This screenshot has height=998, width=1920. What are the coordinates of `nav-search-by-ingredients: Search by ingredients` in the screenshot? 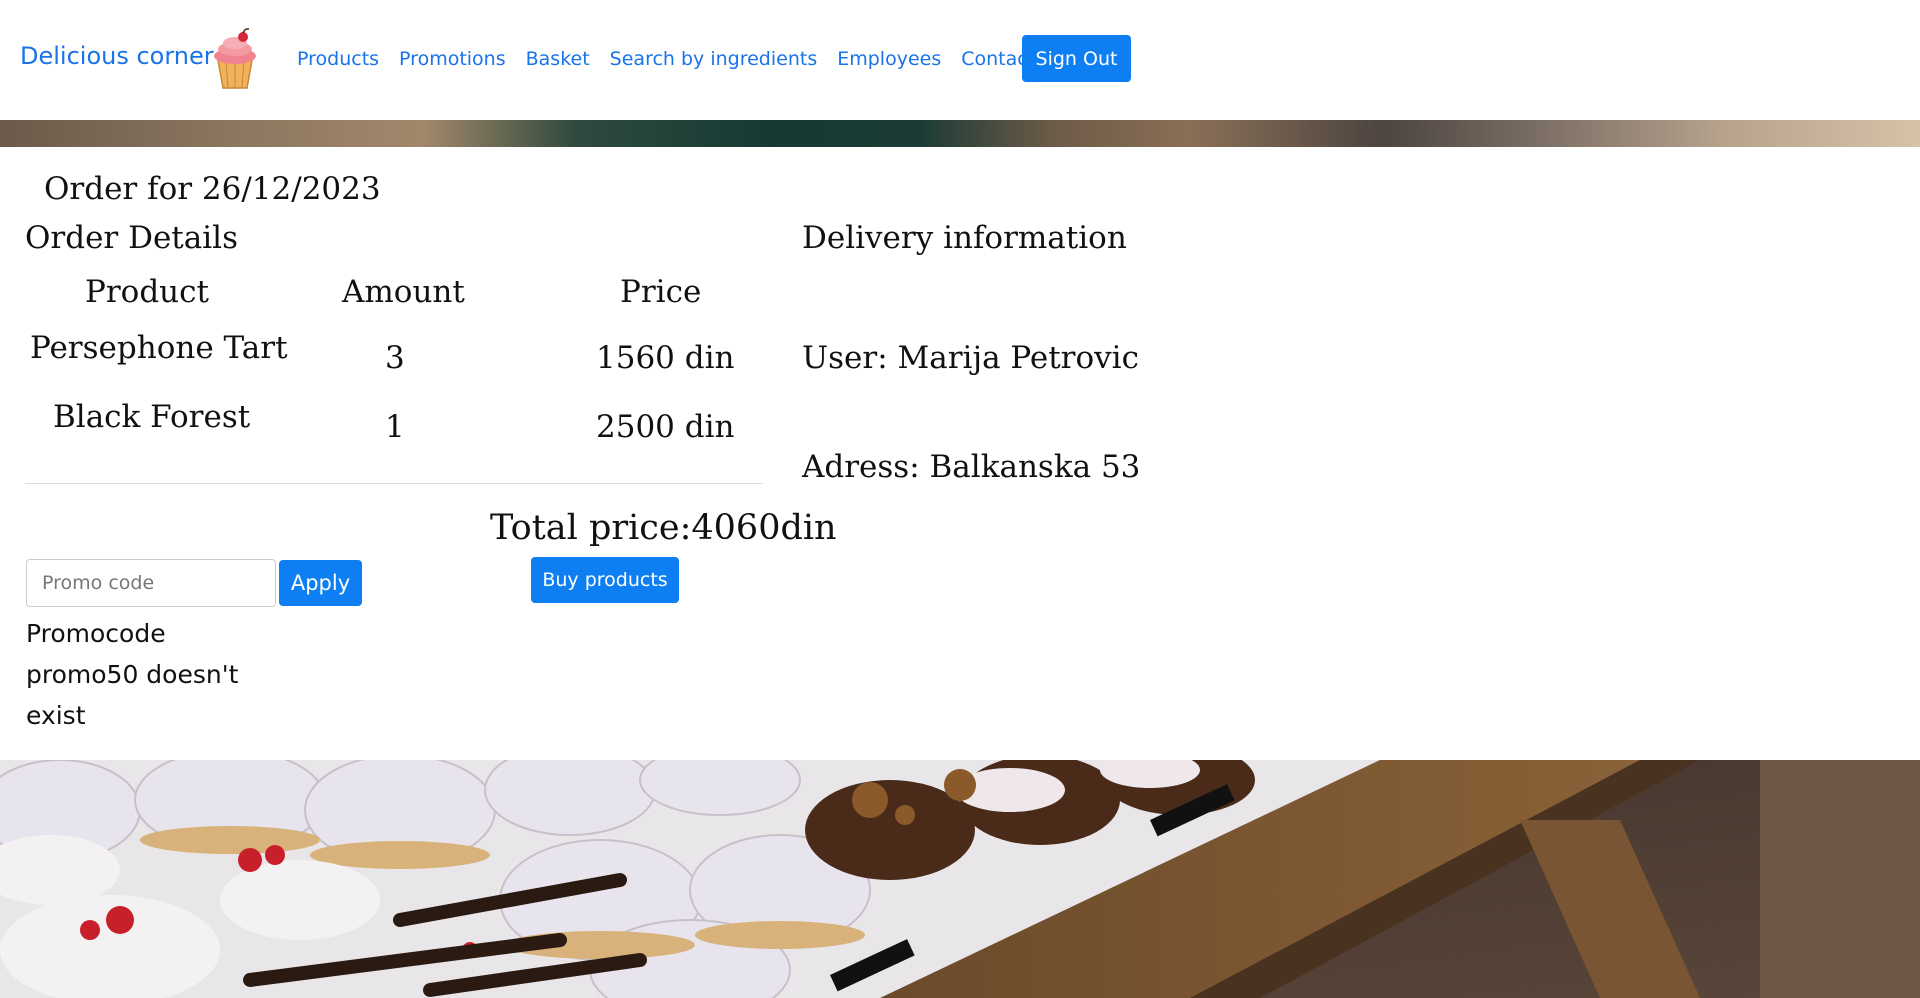 It's located at (714, 59).